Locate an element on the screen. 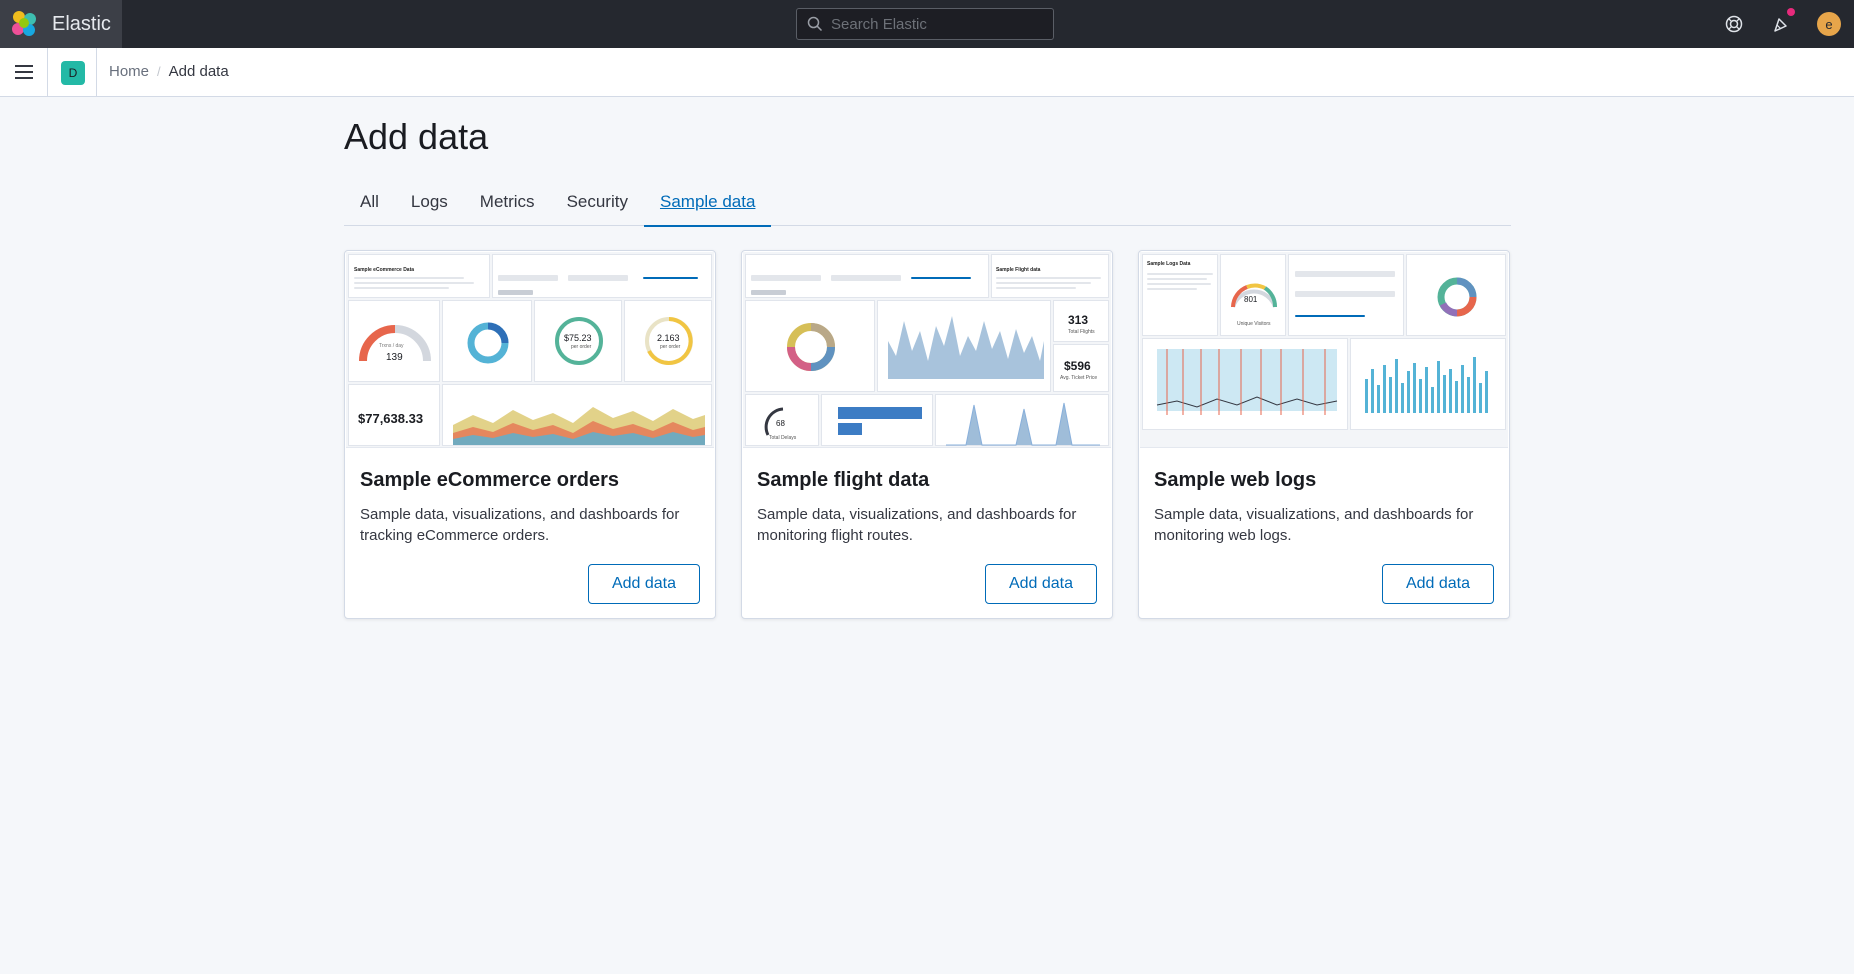 The width and height of the screenshot is (1854, 974). space-selector: D is located at coordinates (73, 73).